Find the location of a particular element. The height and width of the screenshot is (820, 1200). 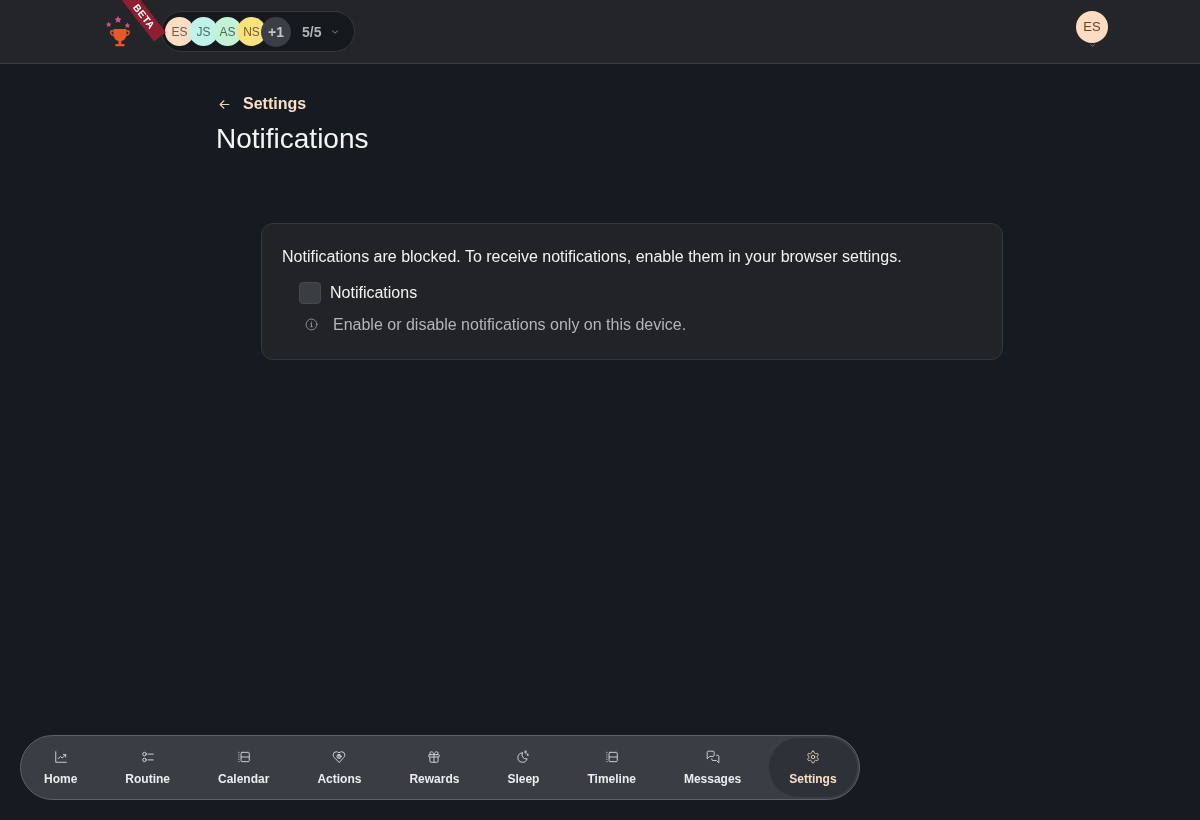

member-avatar: JS is located at coordinates (203, 31).